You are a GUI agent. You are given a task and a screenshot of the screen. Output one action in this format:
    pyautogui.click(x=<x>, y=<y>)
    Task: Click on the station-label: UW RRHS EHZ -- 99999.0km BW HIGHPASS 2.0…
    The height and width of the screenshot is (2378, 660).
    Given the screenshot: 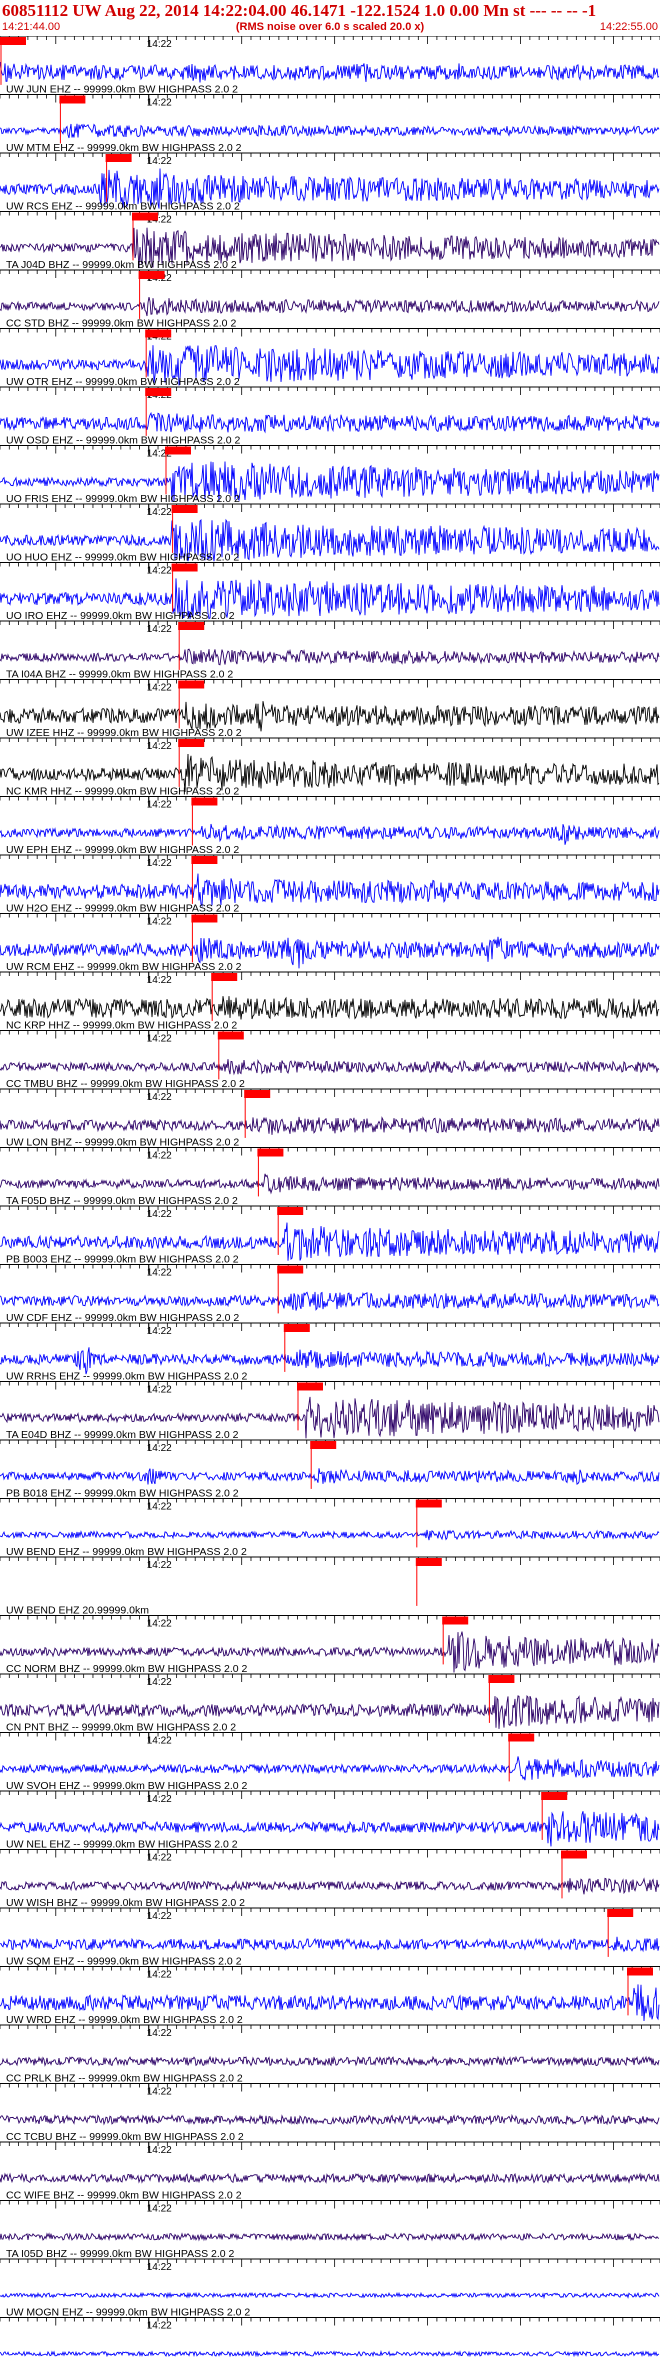 What is the action you would take?
    pyautogui.click(x=127, y=1377)
    